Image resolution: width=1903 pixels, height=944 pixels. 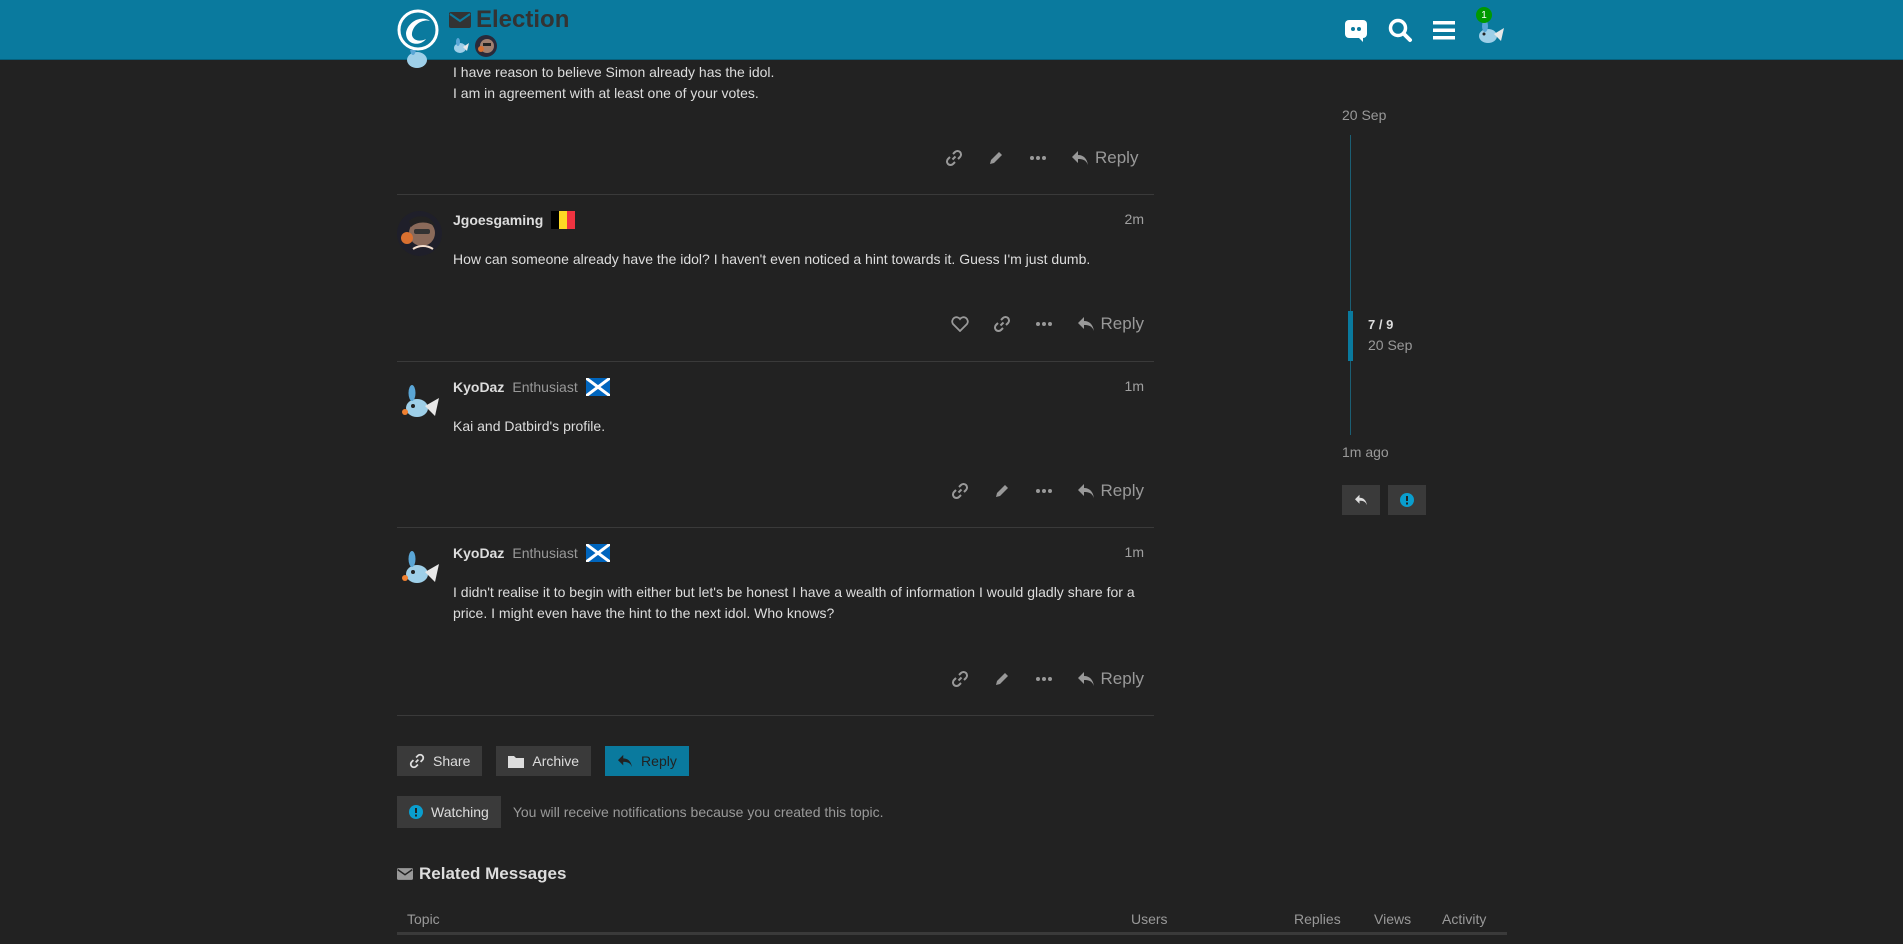 I want to click on timeline-start-date: 20 Sep, so click(x=1364, y=115).